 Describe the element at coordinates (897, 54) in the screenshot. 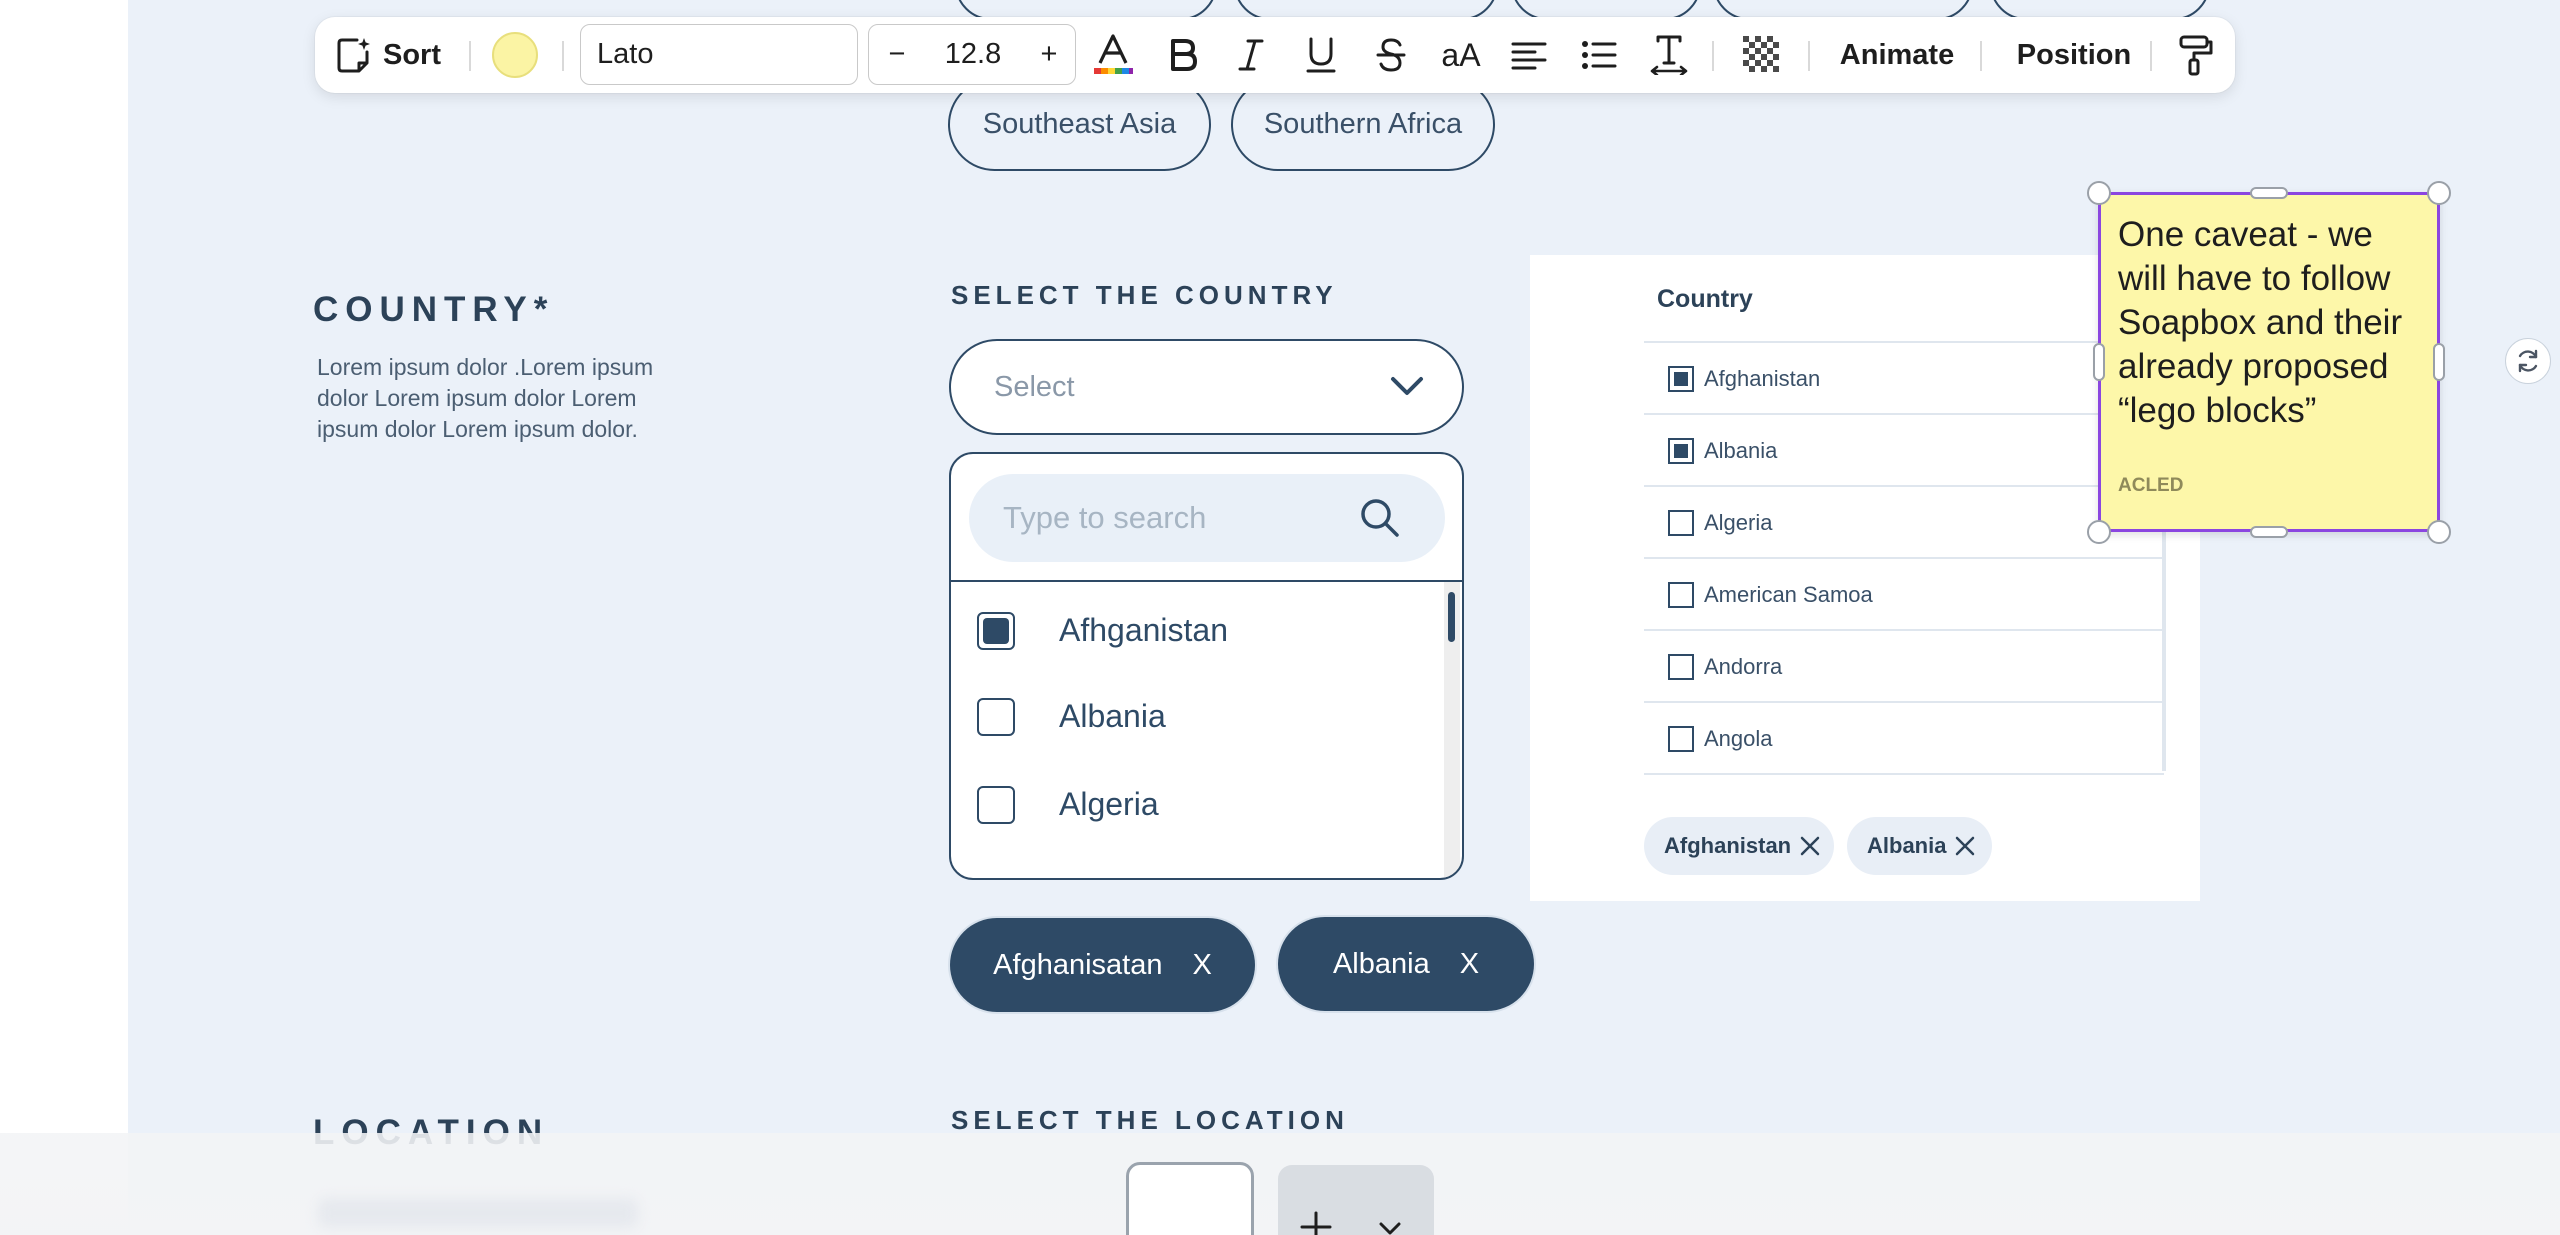

I see `font-size-decrease-button: −` at that location.